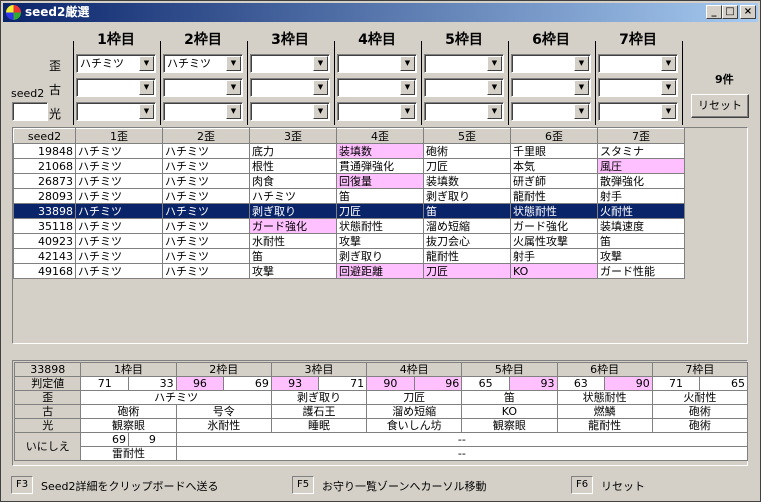  What do you see at coordinates (349, 271) in the screenshot?
I see `list-row: 49168 ハチミツ ハチミツ 攻撃 回避距離 刀匠 KO ガード性能` at bounding box center [349, 271].